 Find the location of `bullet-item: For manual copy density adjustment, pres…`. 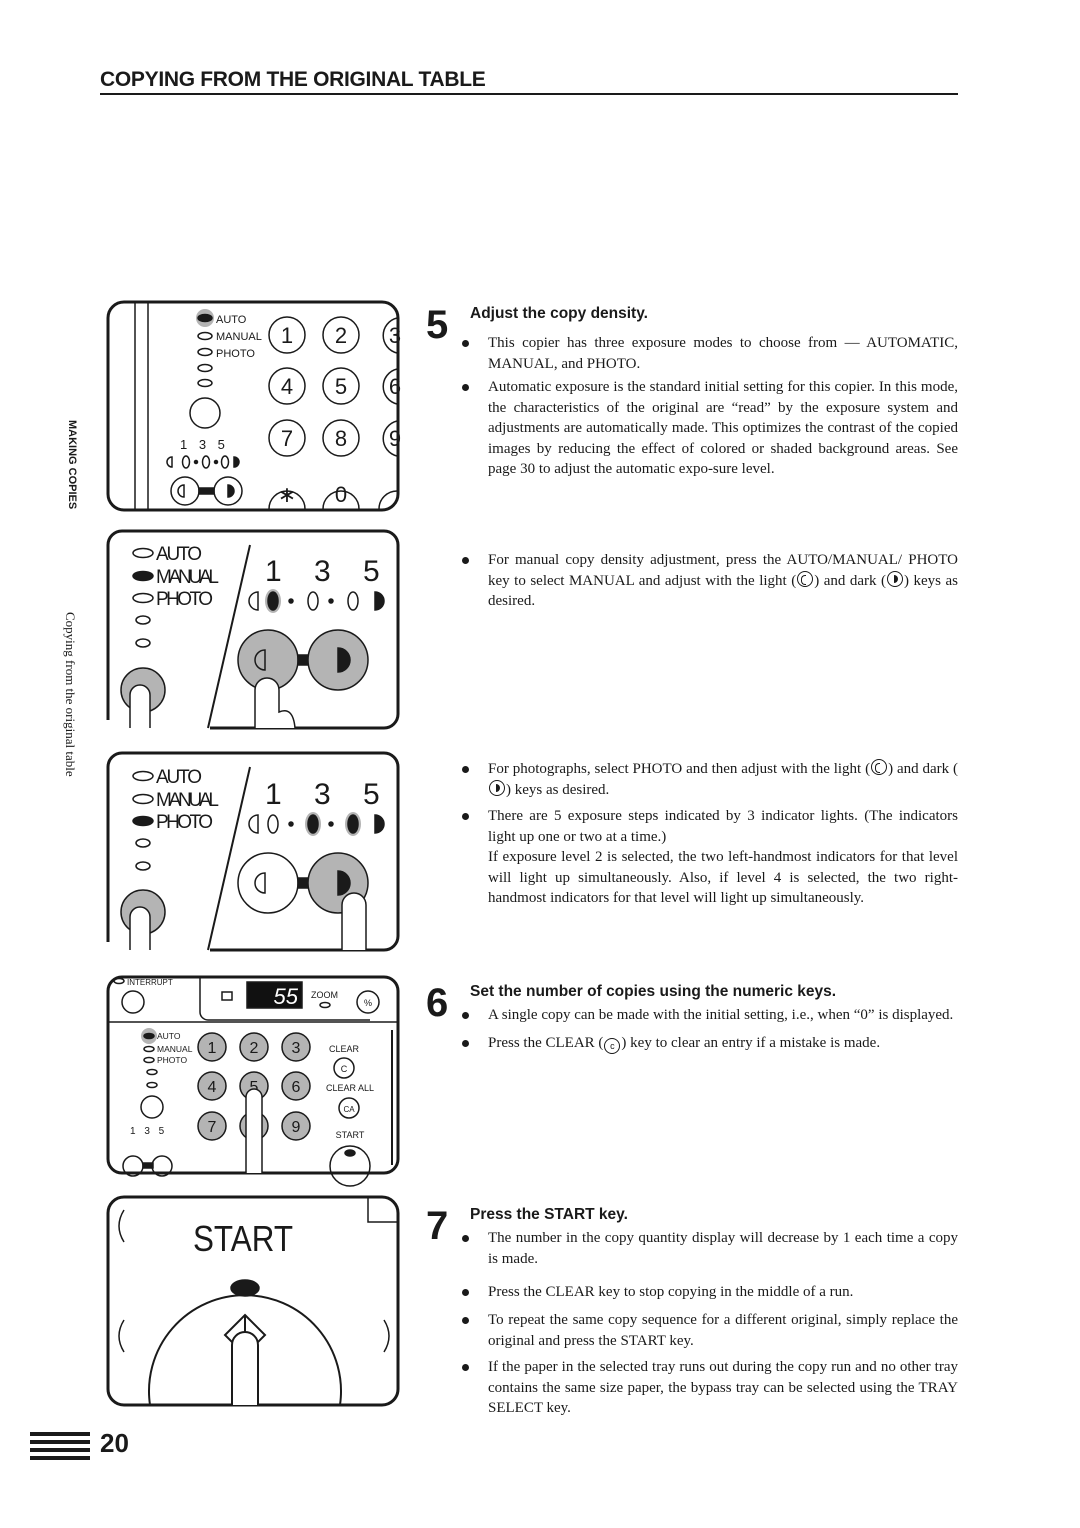

bullet-item: For manual copy density adjustment, pres… is located at coordinates (710, 581).